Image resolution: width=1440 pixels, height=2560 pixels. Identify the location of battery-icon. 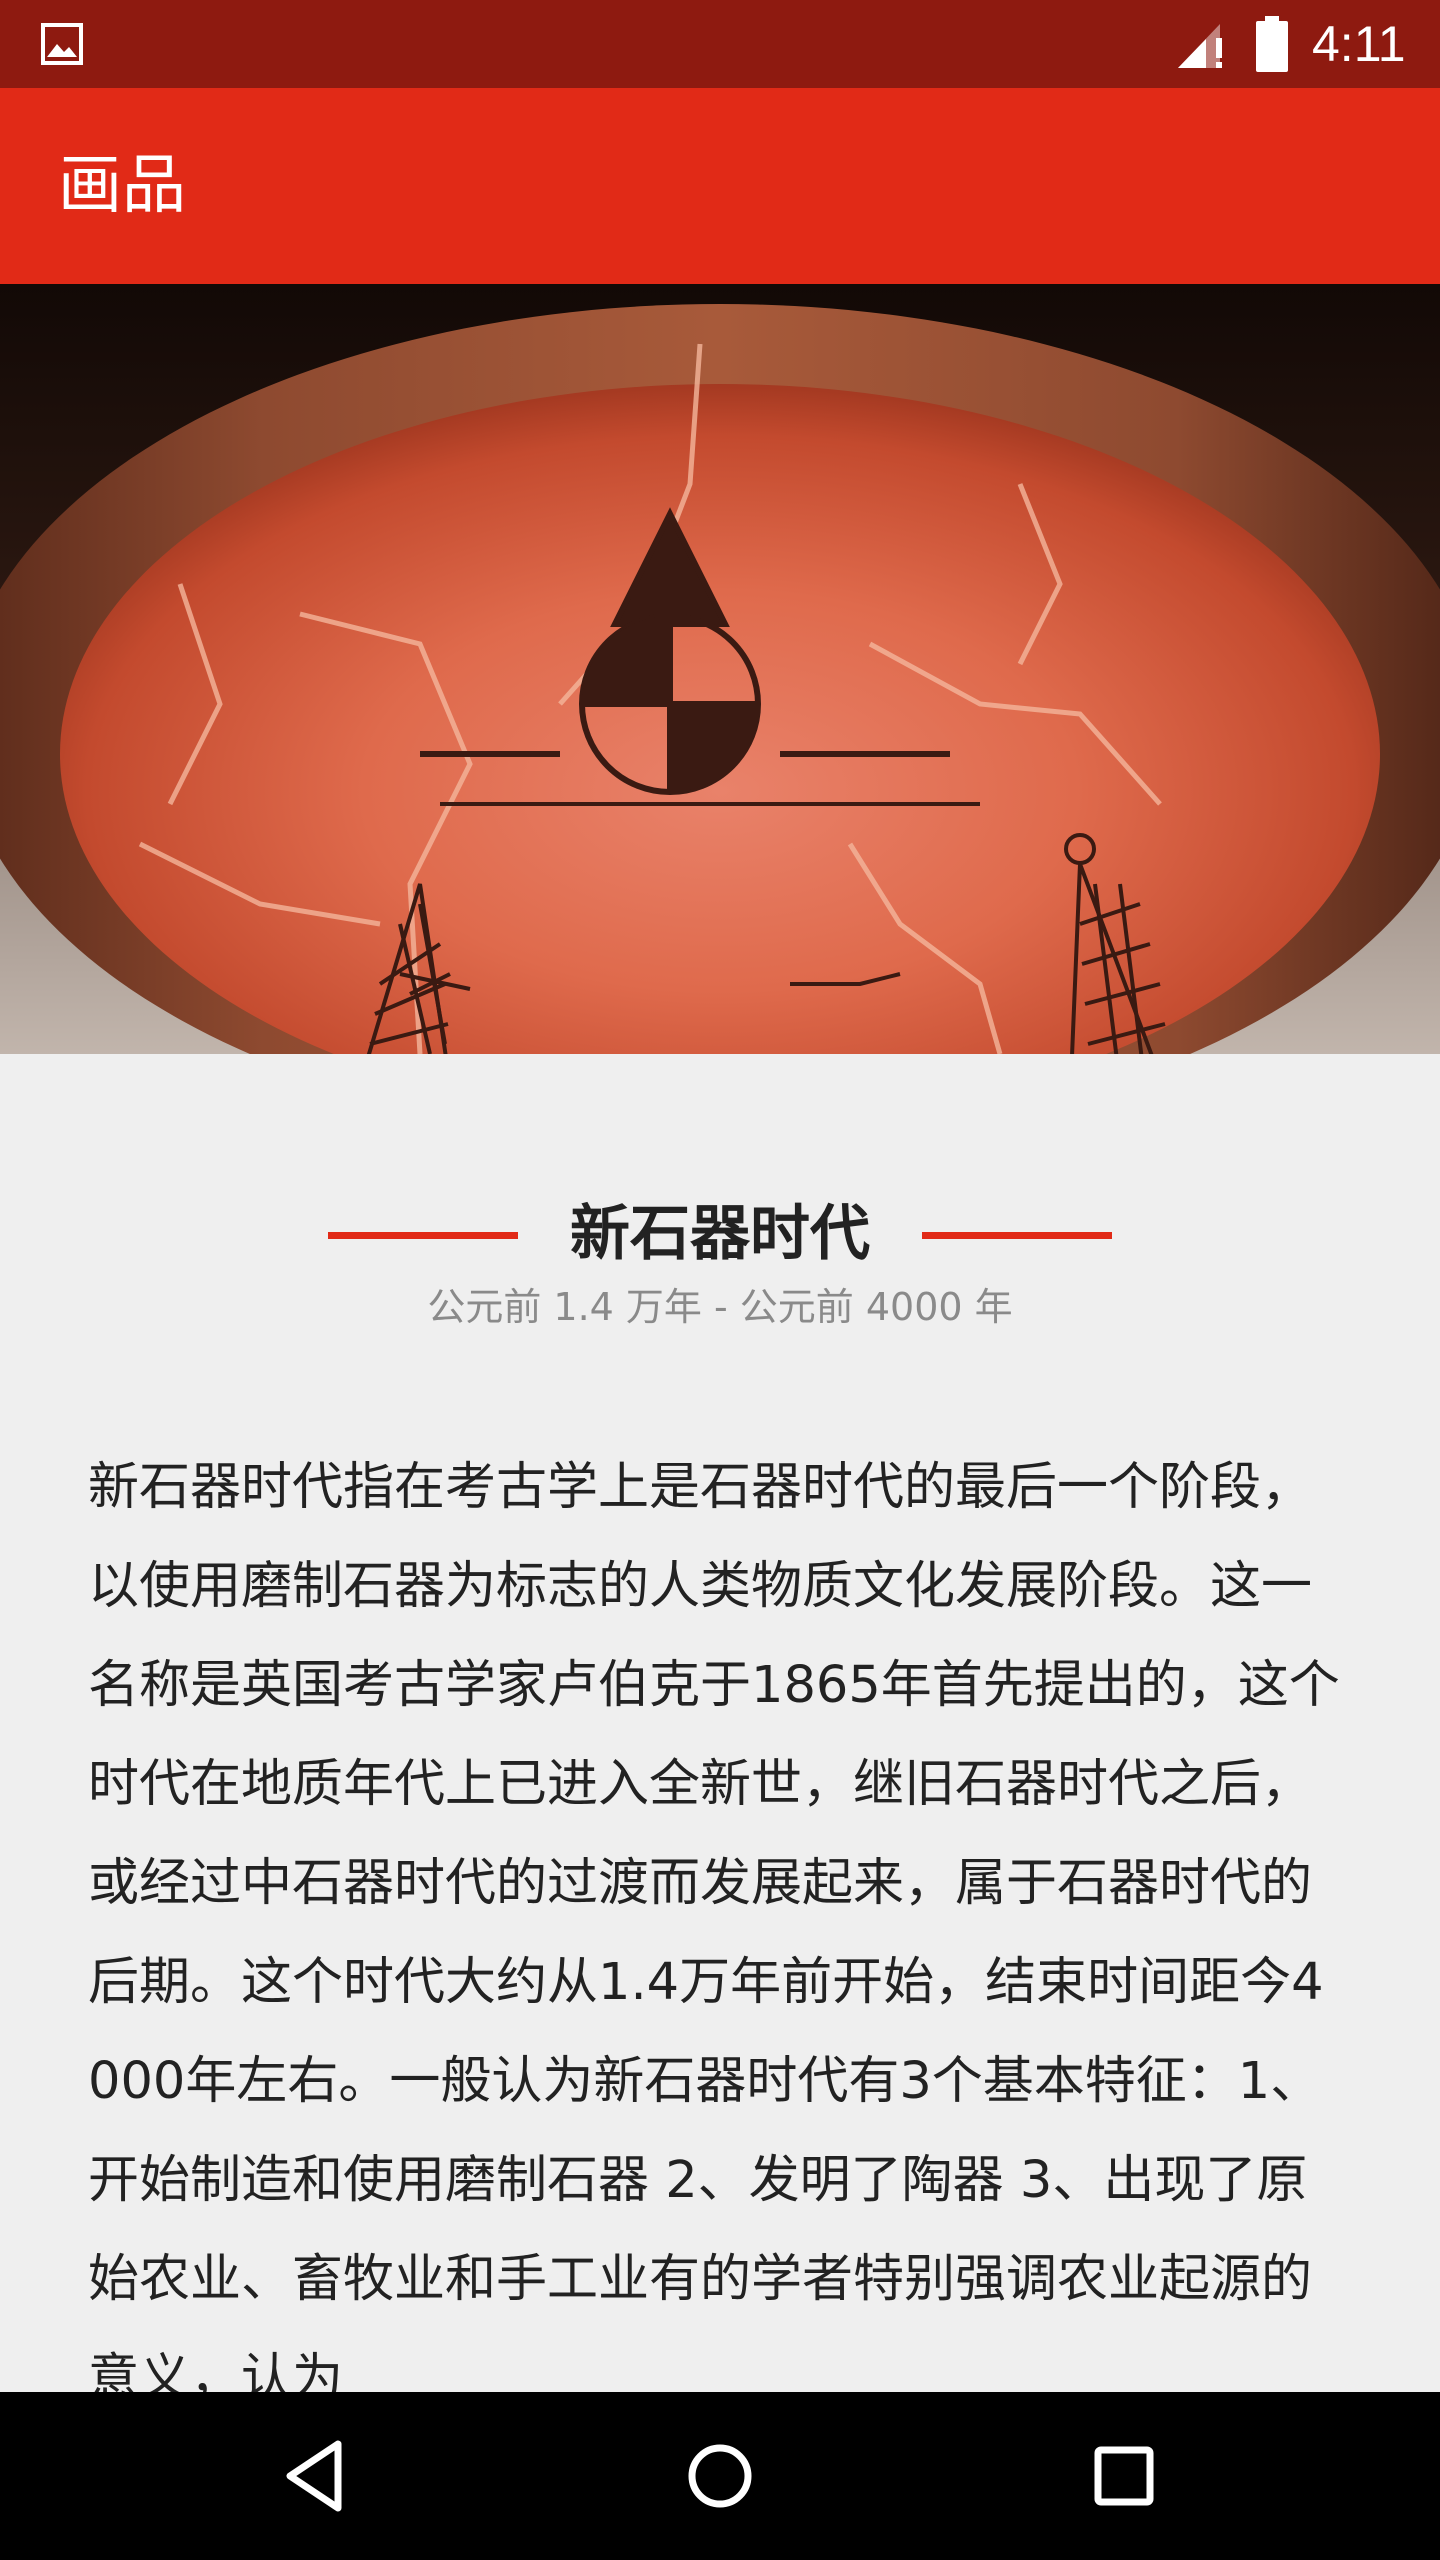
(1272, 44).